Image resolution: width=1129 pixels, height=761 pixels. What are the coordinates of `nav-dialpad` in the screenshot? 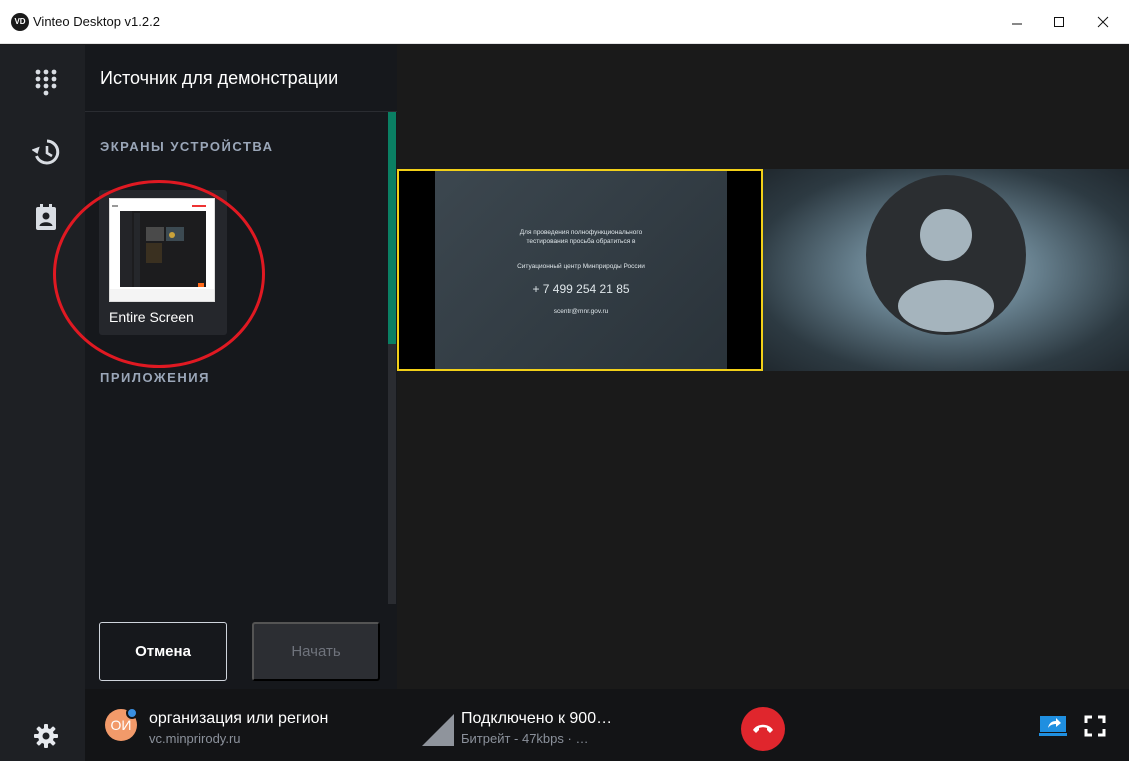 It's located at (46, 83).